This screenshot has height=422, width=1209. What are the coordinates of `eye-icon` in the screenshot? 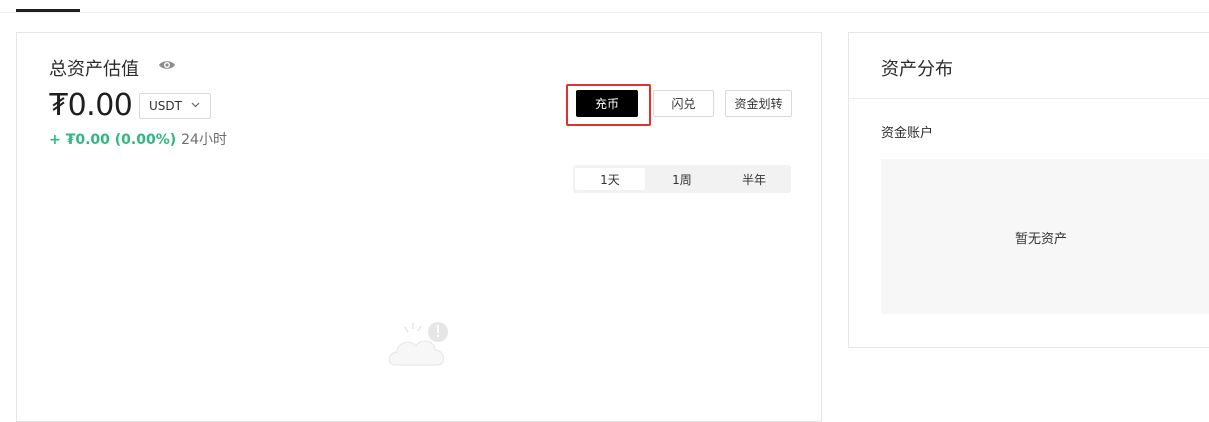 It's located at (167, 65).